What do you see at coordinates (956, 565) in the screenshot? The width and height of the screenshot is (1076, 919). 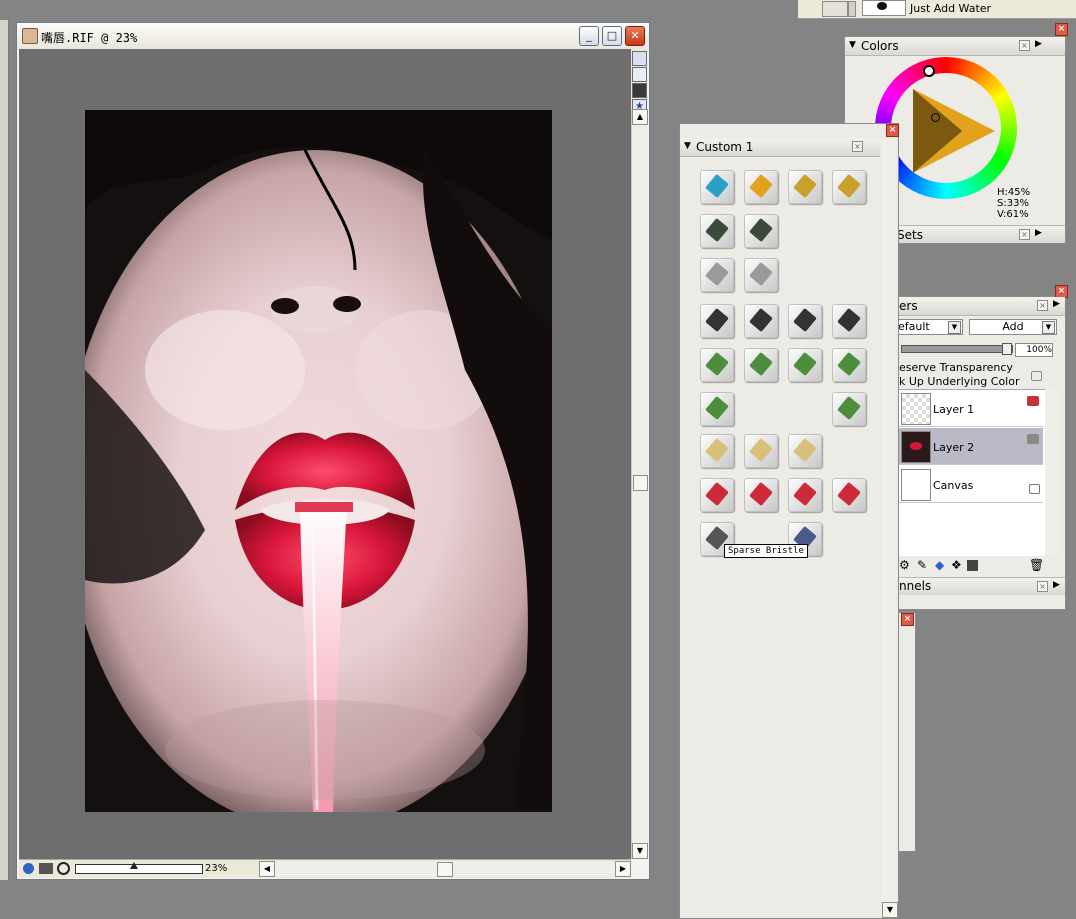 I see `group-icon: ❖` at bounding box center [956, 565].